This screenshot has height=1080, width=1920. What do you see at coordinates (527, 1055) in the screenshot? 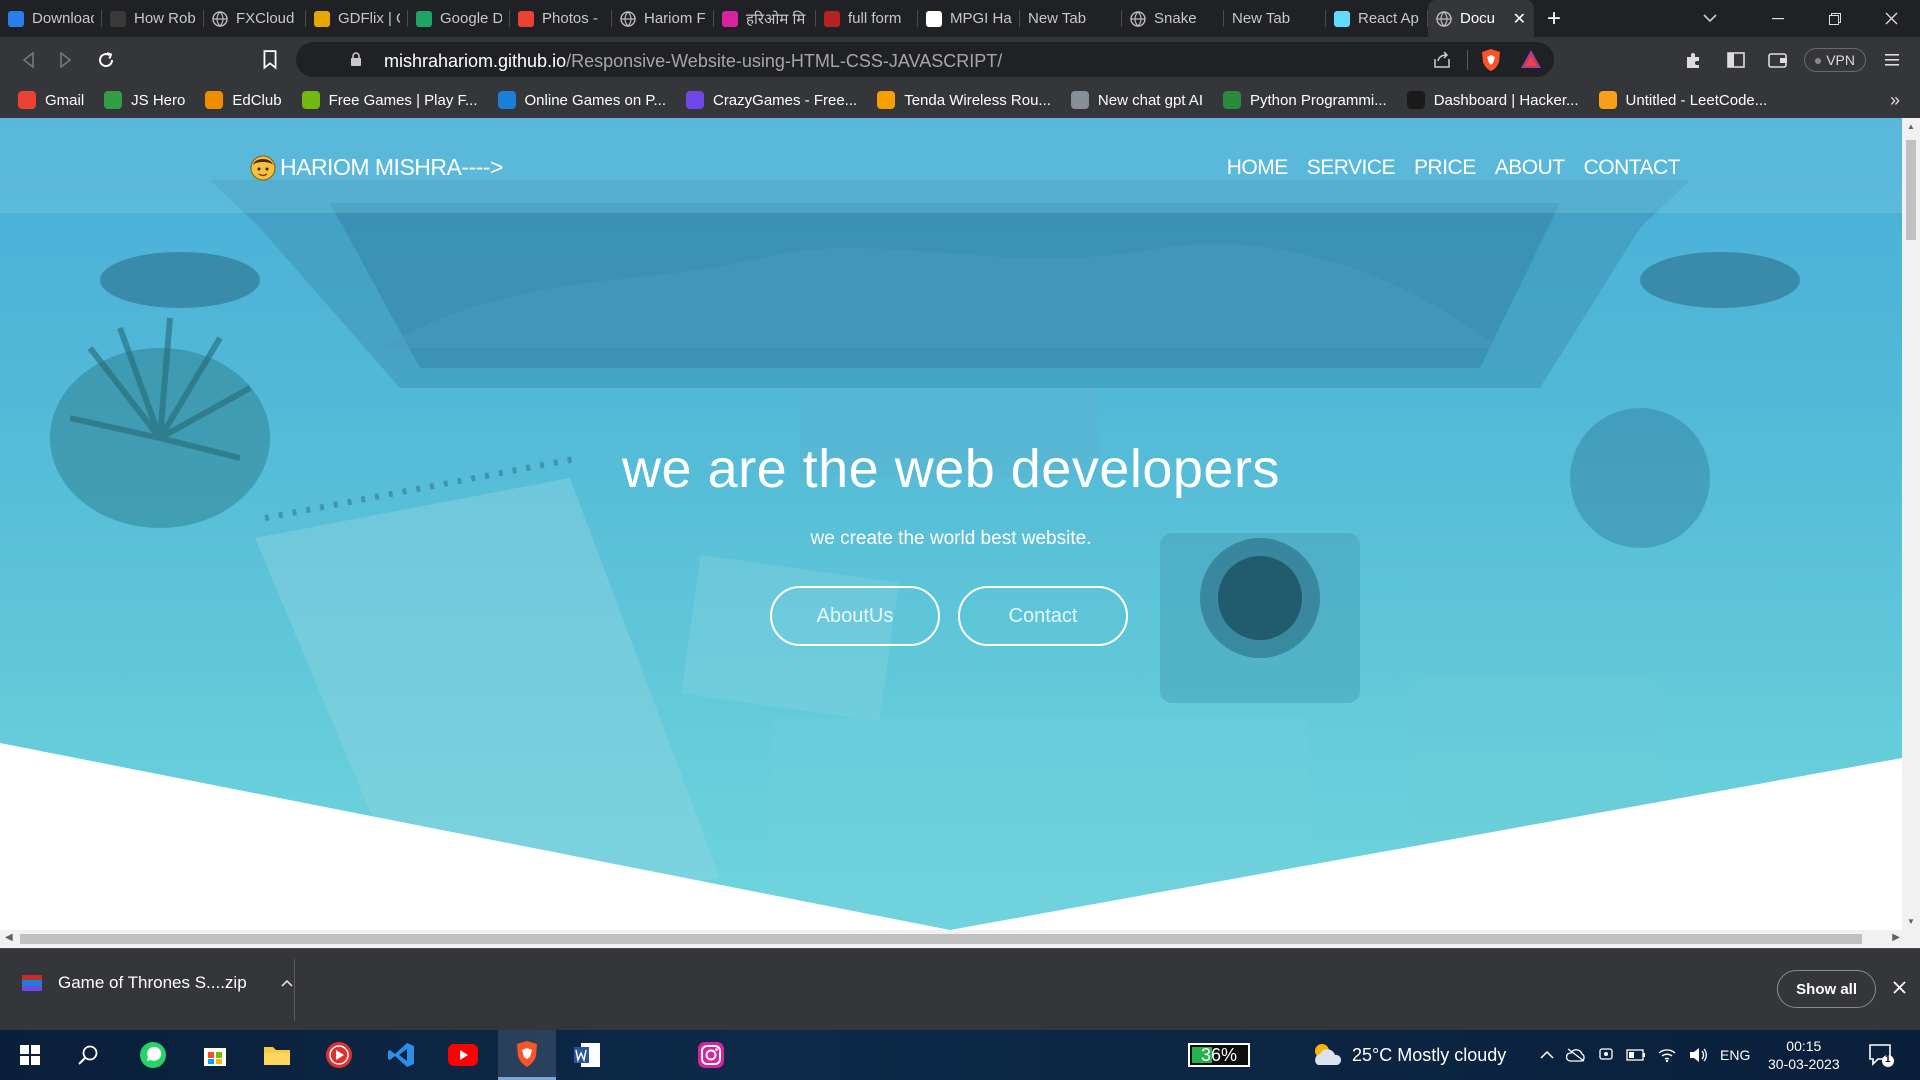
I see `taskbar-brave` at bounding box center [527, 1055].